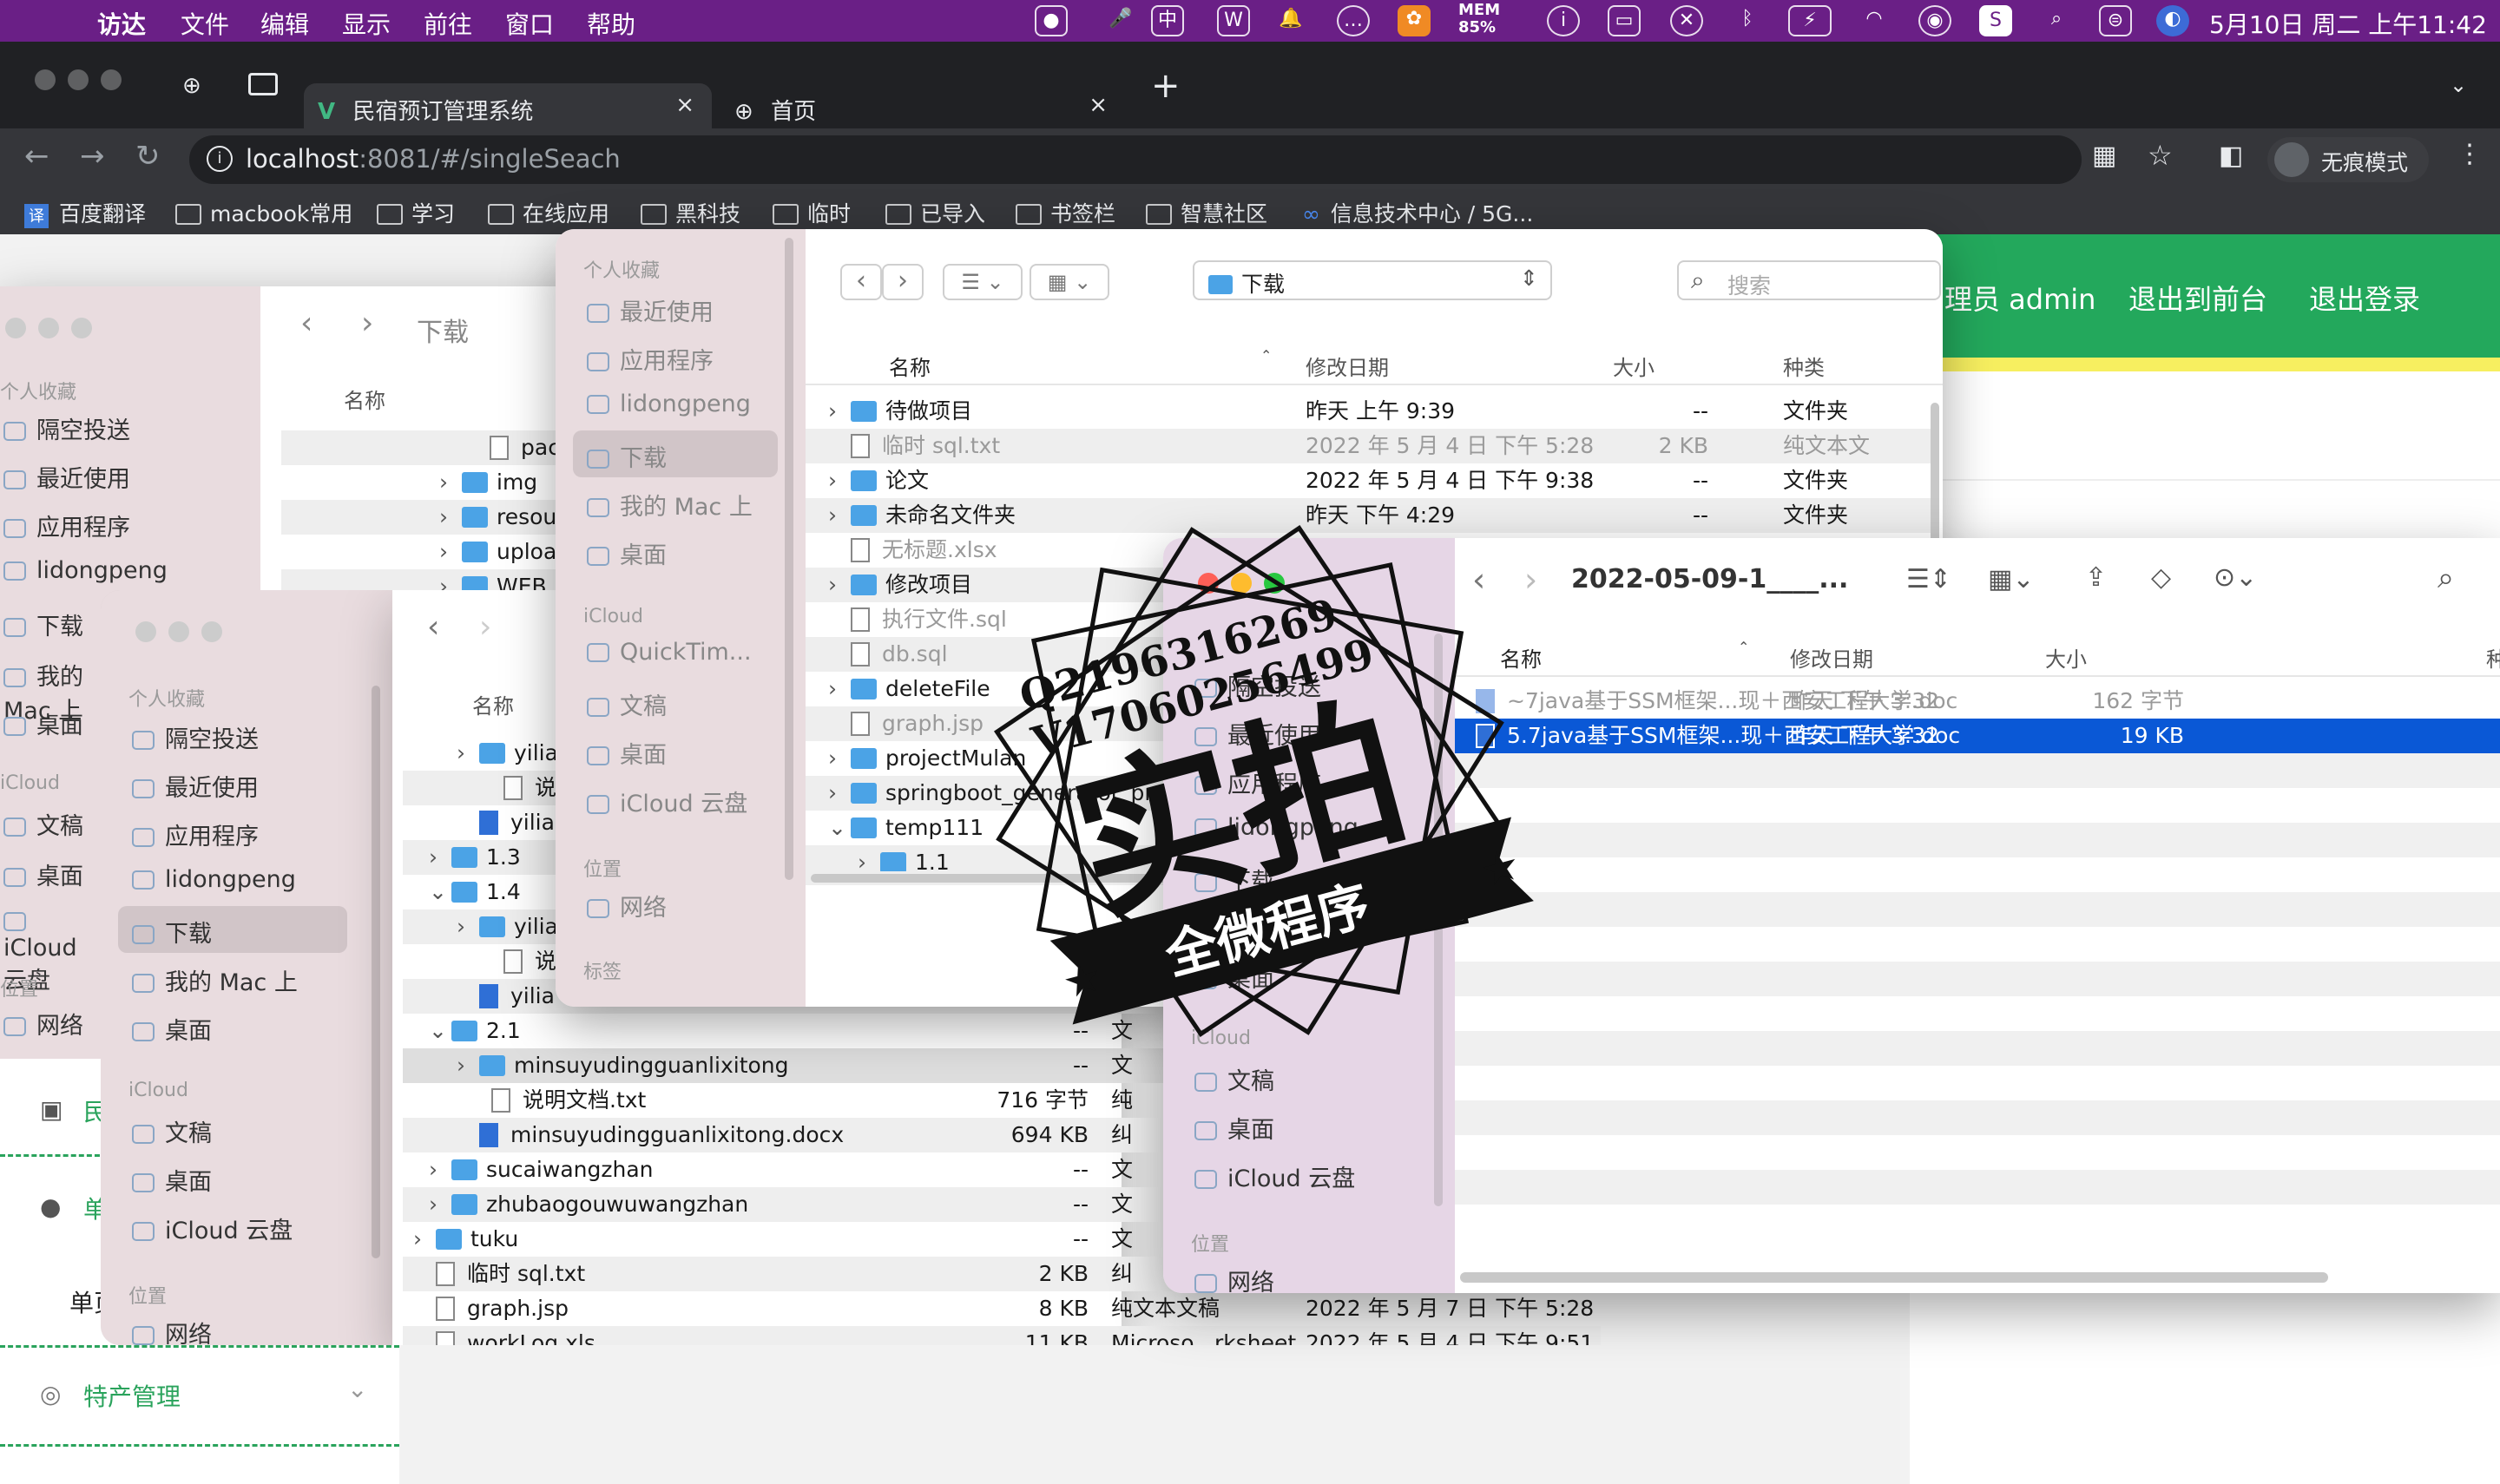 The width and height of the screenshot is (2500, 1484). I want to click on menu-dots-icon: ⋮, so click(2470, 154).